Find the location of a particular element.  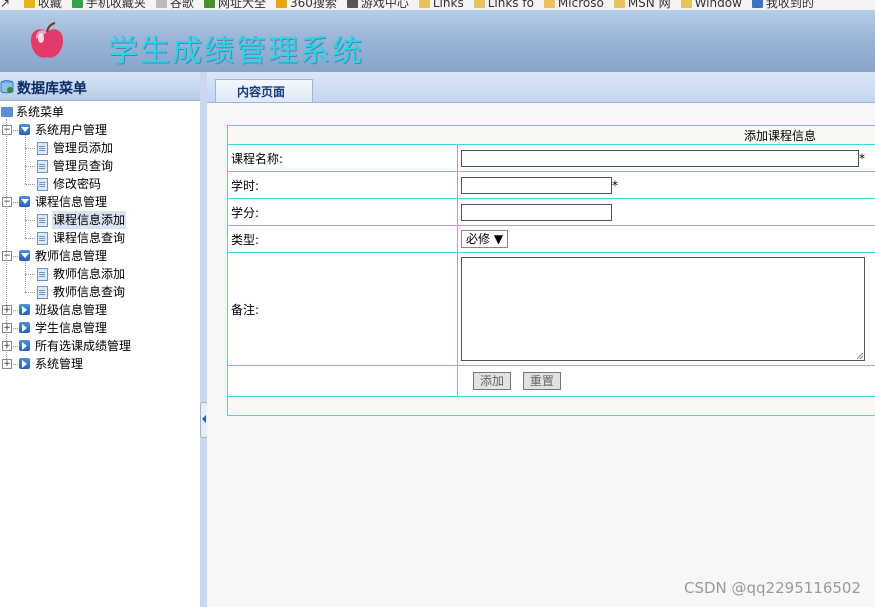

bookmark-item: Links is located at coordinates (441, 5).